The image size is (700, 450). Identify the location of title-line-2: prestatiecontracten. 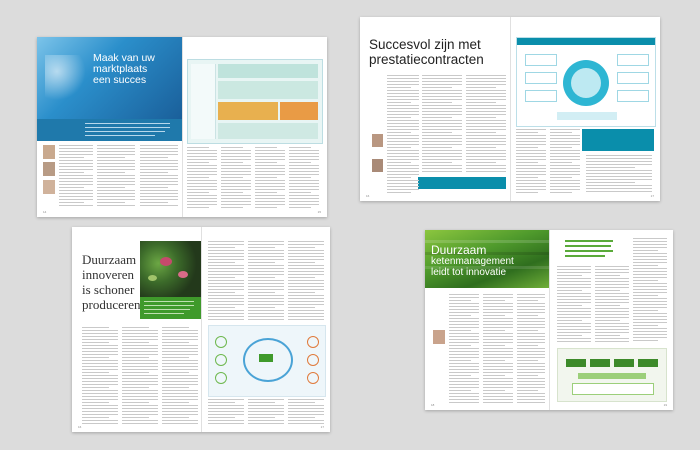
(426, 59).